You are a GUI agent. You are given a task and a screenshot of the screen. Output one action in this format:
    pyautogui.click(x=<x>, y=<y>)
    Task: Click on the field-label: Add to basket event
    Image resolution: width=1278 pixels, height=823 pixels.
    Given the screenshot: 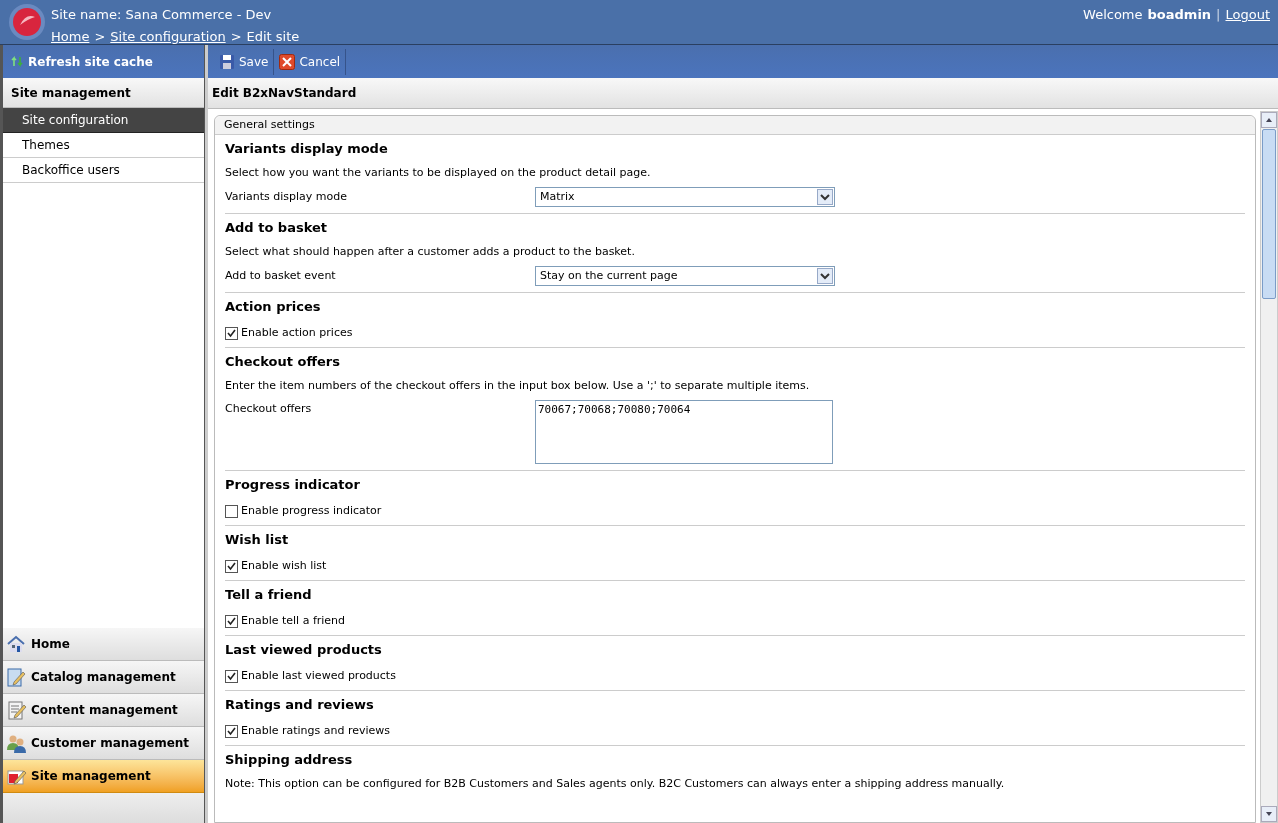 What is the action you would take?
    pyautogui.click(x=281, y=276)
    